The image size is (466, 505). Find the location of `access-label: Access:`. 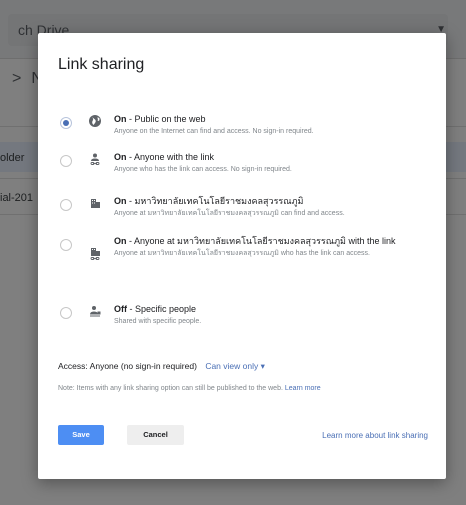

access-label: Access: is located at coordinates (73, 366).